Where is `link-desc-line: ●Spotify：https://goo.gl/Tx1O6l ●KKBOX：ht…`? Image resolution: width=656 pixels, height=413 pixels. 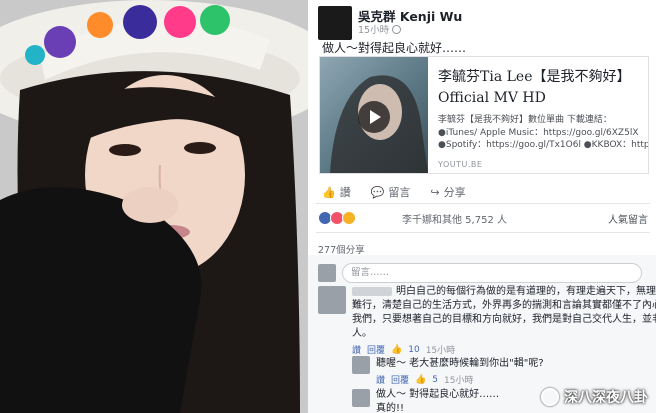
link-desc-line: ●Spotify：https://goo.gl/Tx1O6l ●KKBOX：ht… is located at coordinates (543, 145).